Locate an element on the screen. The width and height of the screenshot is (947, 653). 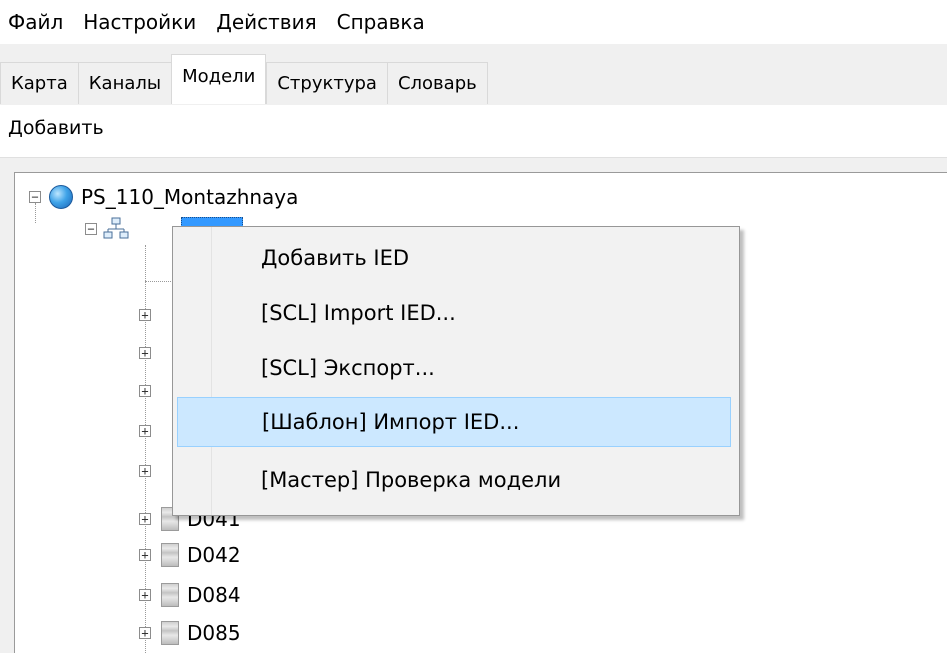
tab-channels: Каналы is located at coordinates (124, 83).